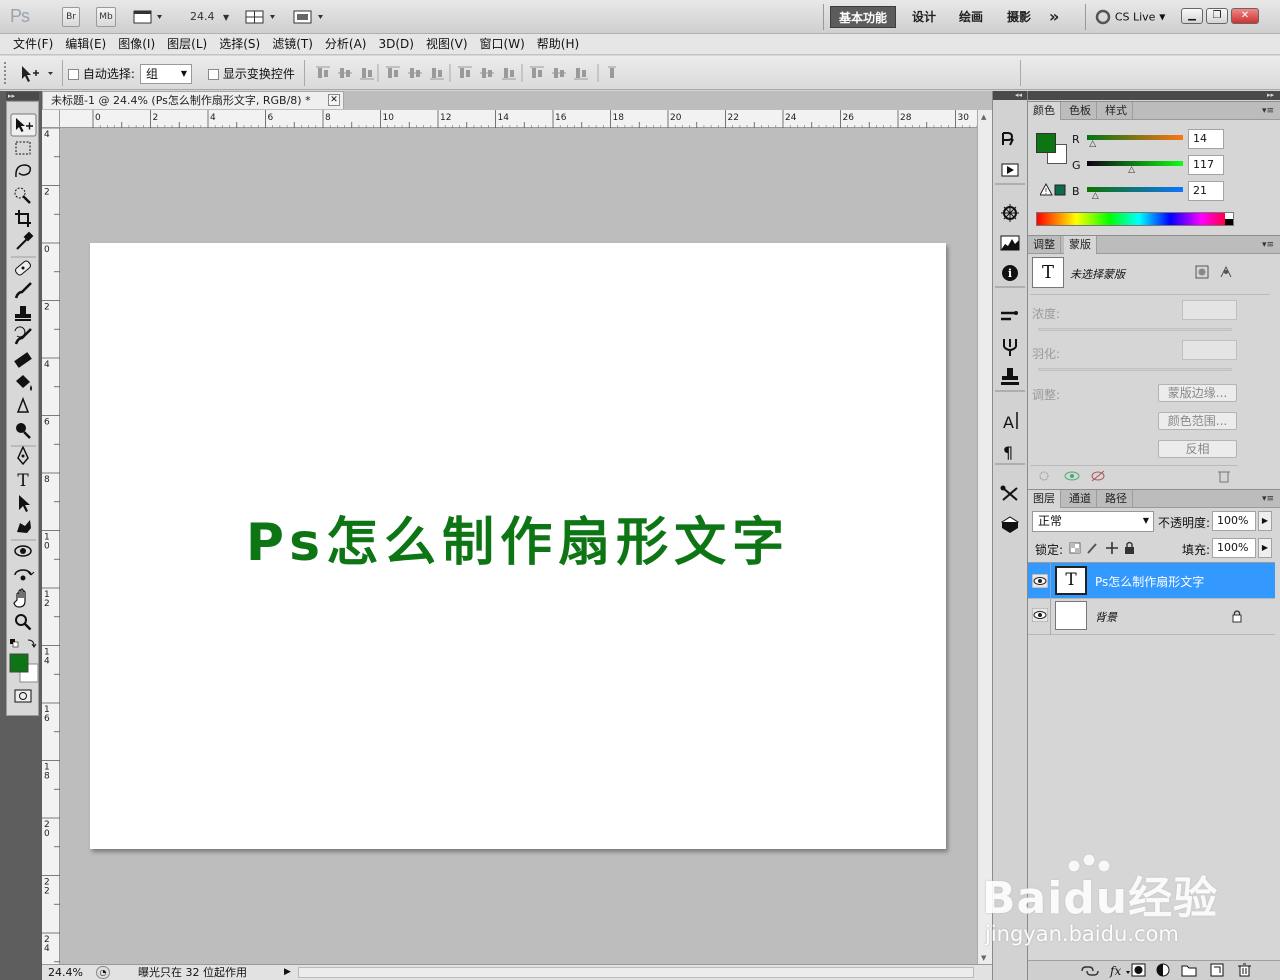  I want to click on menu-item-1: 编辑(E), so click(85, 44).